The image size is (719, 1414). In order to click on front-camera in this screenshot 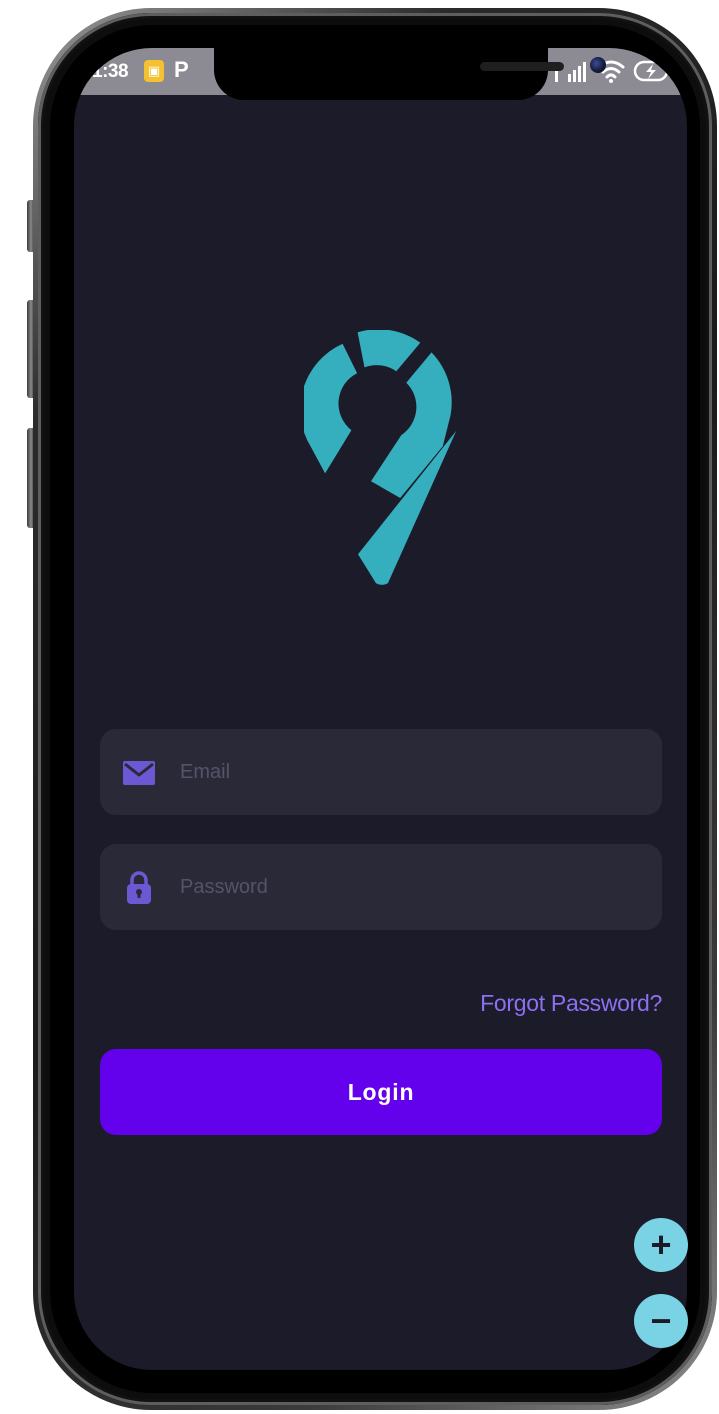, I will do `click(598, 65)`.